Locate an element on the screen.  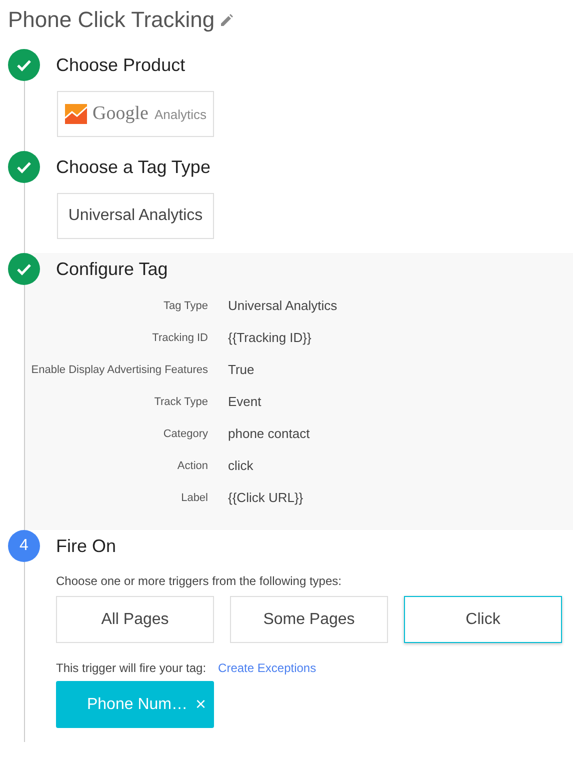
field-value: Universal Analytics is located at coordinates (283, 306).